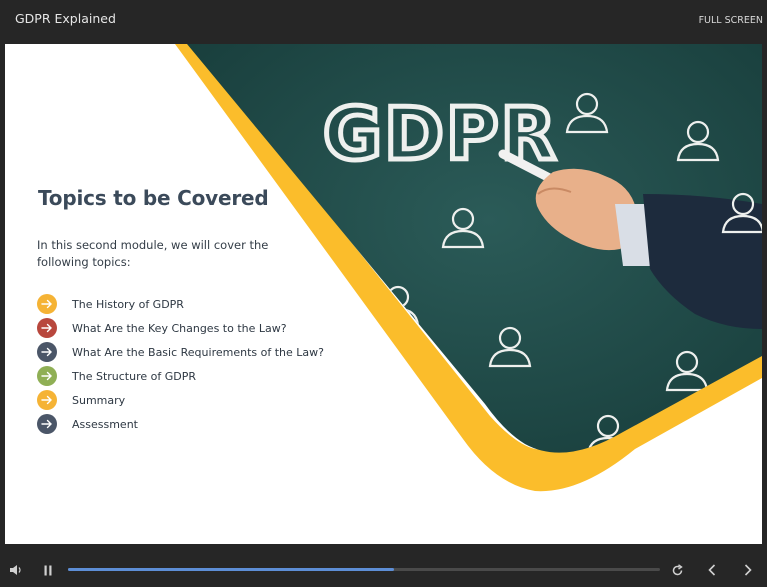 The height and width of the screenshot is (587, 767). I want to click on volume-icon, so click(16, 570).